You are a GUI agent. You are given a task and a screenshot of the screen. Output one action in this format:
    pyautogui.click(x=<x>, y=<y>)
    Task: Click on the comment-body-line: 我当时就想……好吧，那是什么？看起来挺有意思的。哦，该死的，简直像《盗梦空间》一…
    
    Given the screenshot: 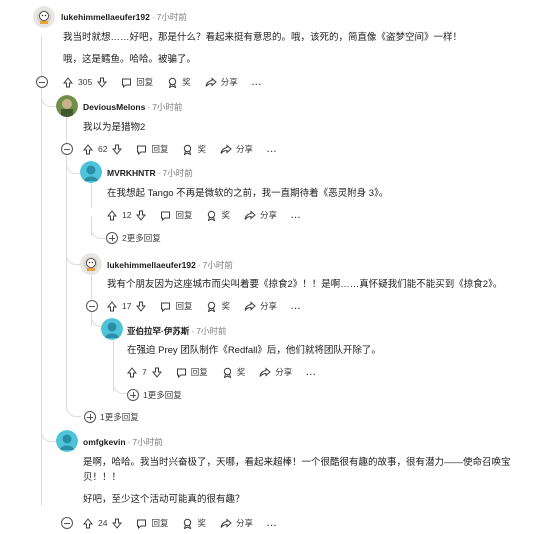 What is the action you would take?
    pyautogui.click(x=263, y=37)
    